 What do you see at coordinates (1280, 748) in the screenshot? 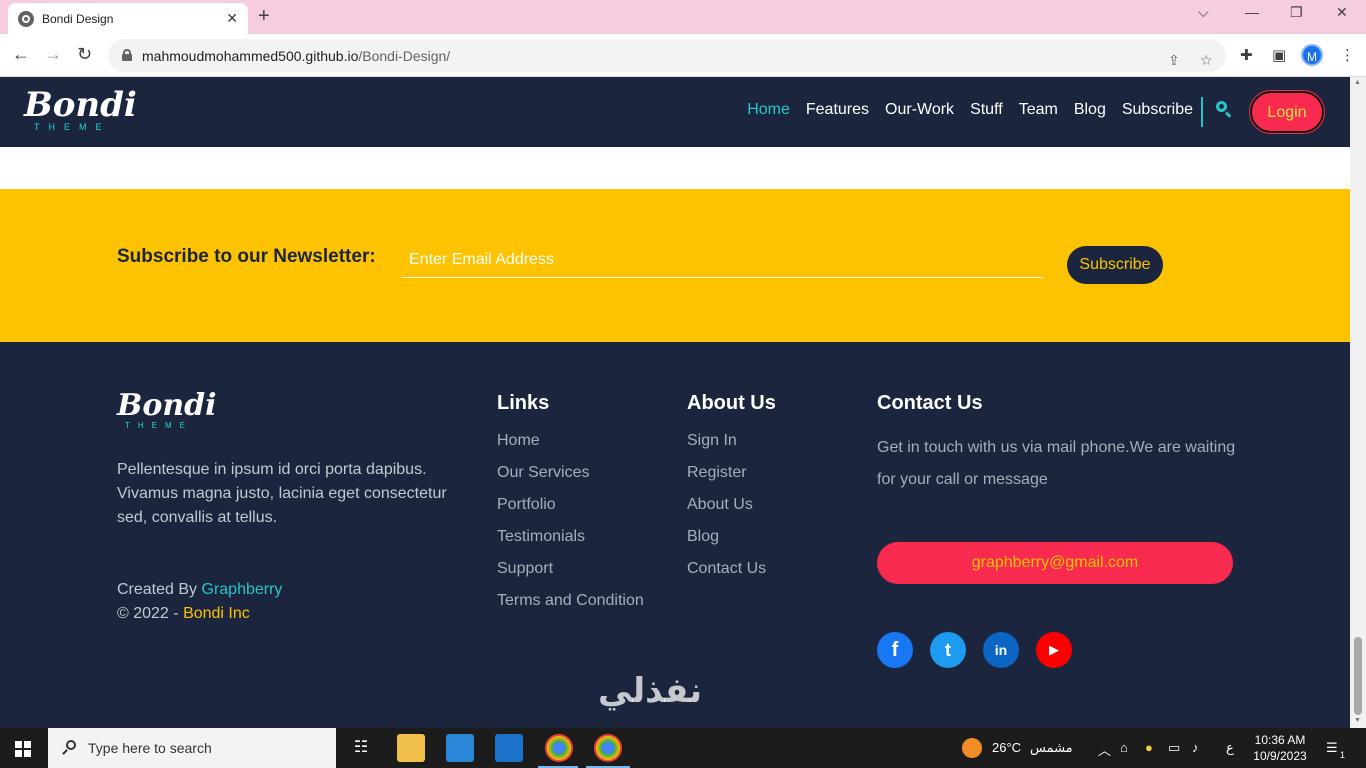
I see `taskbar-clock: 10:36 AM 10/9/2023` at bounding box center [1280, 748].